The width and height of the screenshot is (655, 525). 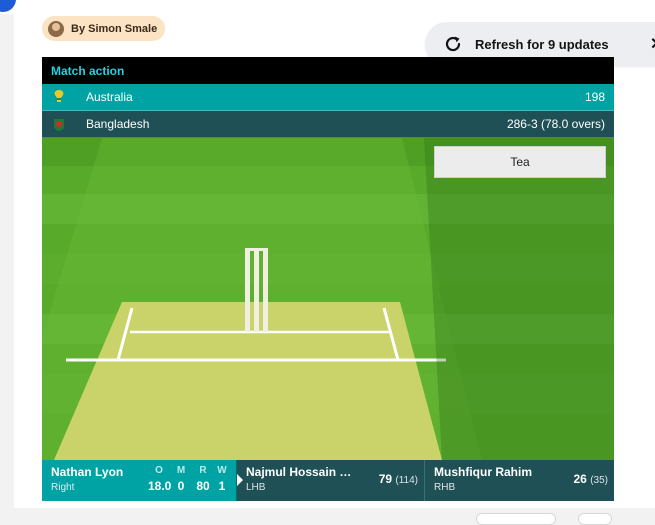 What do you see at coordinates (652, 44) in the screenshot?
I see `close-icon: ✕` at bounding box center [652, 44].